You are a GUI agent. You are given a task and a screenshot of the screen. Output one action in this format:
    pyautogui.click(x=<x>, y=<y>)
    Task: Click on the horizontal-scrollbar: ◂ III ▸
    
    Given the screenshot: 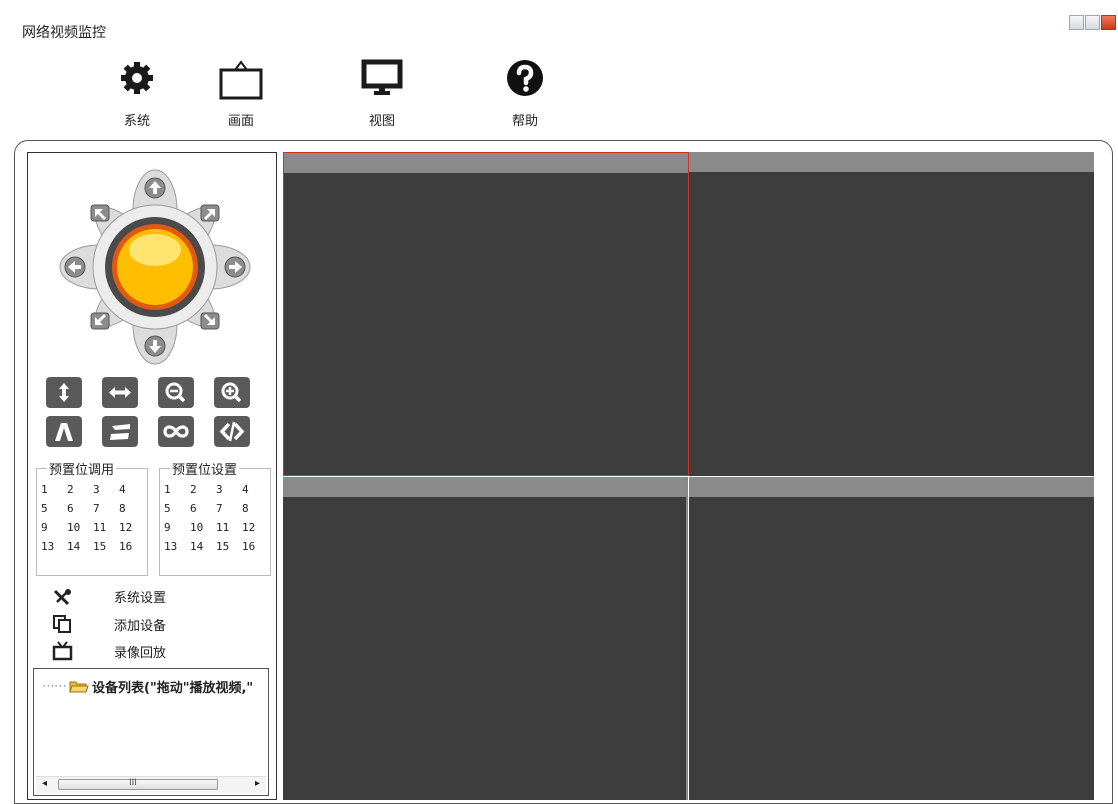 What is the action you would take?
    pyautogui.click(x=151, y=784)
    